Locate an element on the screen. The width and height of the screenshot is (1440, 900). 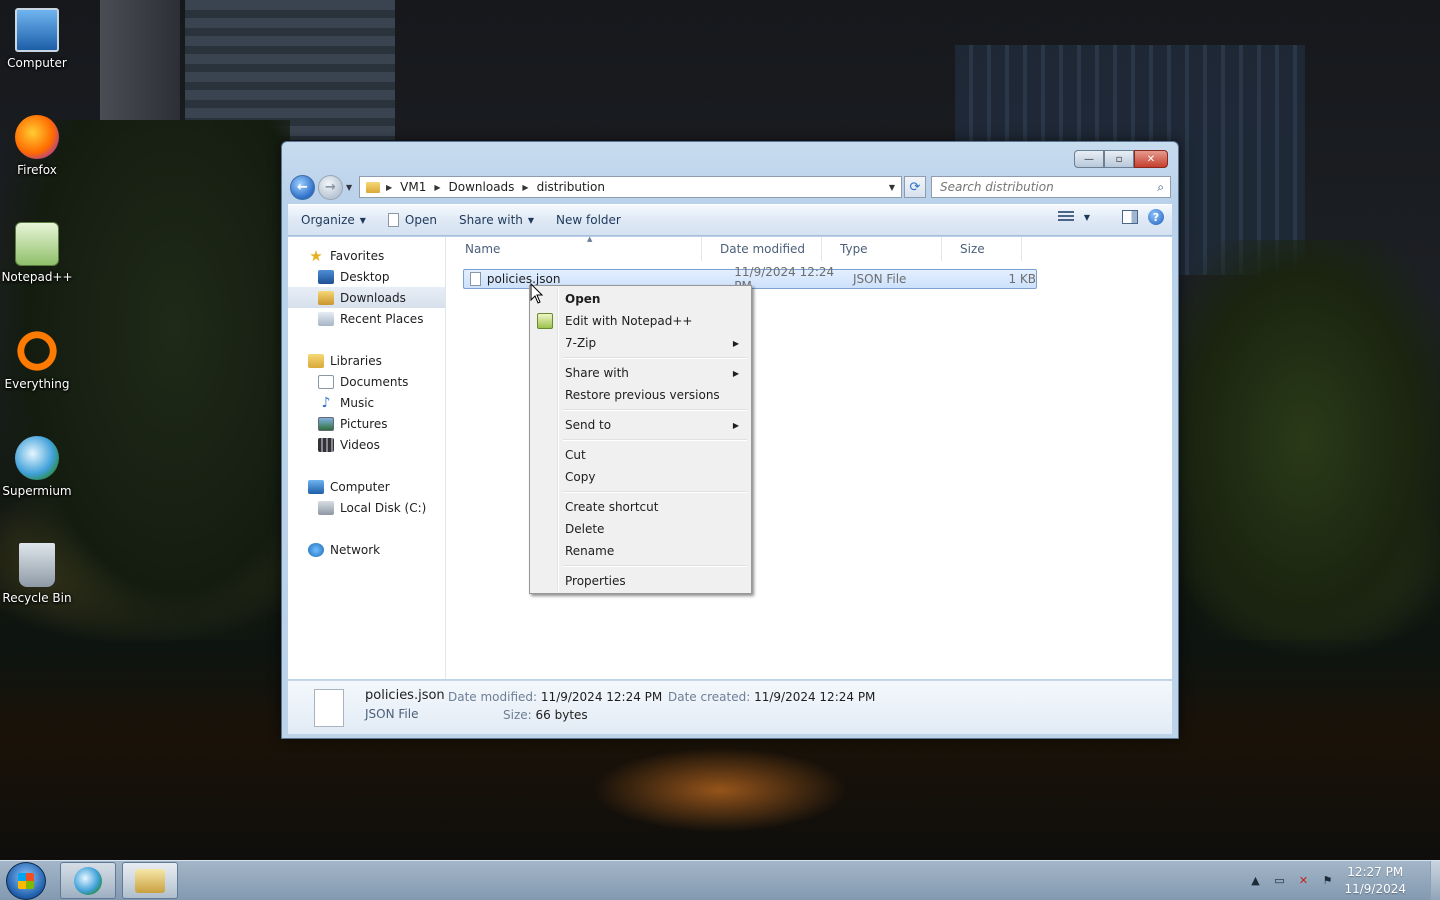
menu-item-rename: Rename is located at coordinates (640, 551).